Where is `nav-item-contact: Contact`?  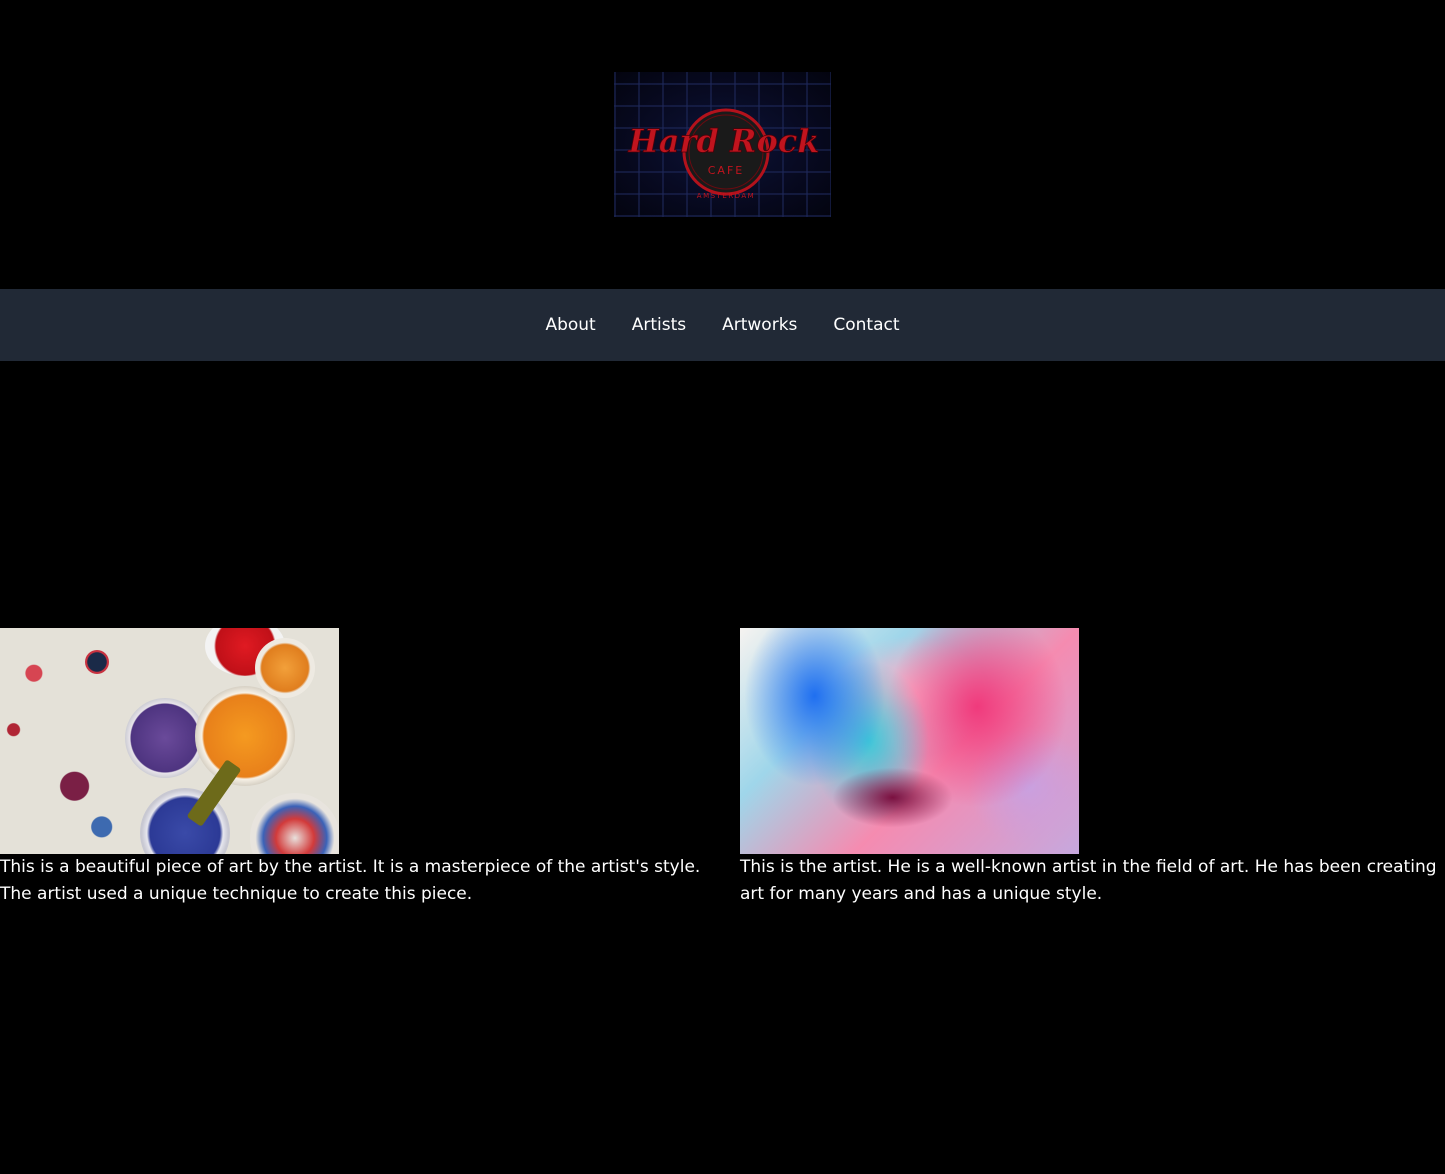
nav-item-contact: Contact is located at coordinates (866, 325).